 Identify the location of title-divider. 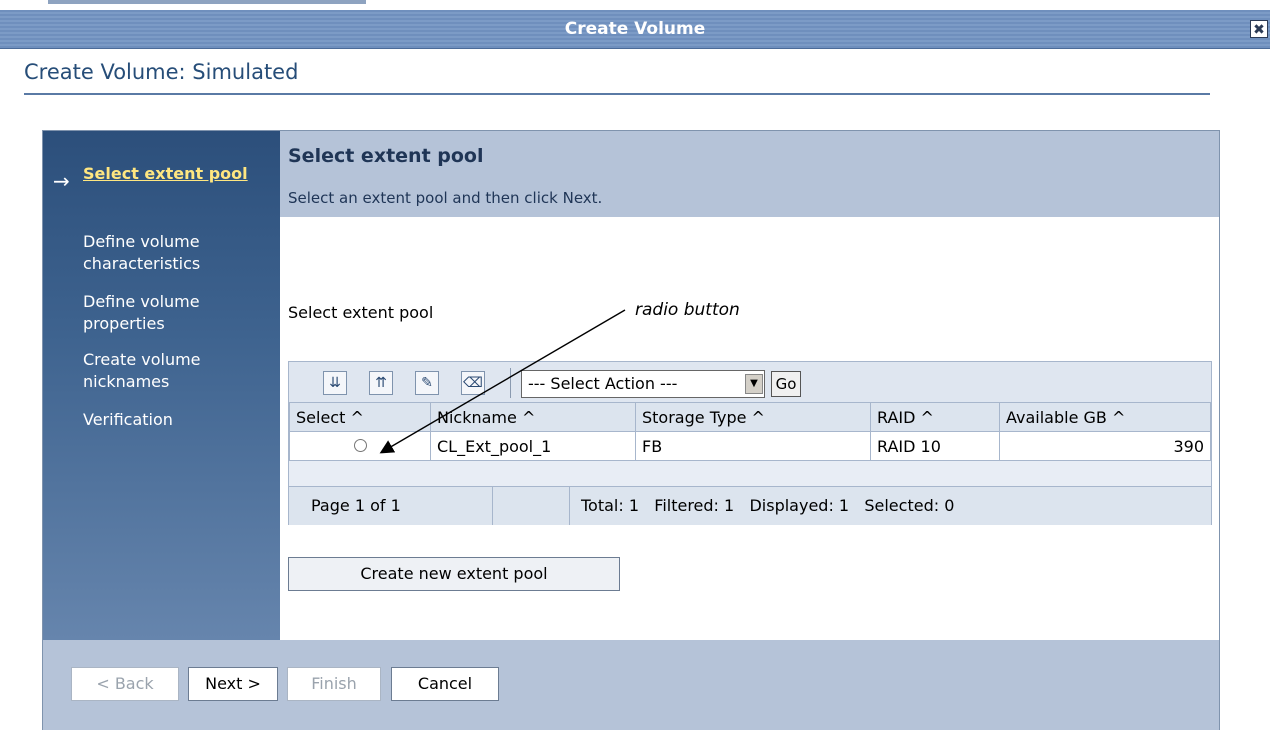
(617, 94).